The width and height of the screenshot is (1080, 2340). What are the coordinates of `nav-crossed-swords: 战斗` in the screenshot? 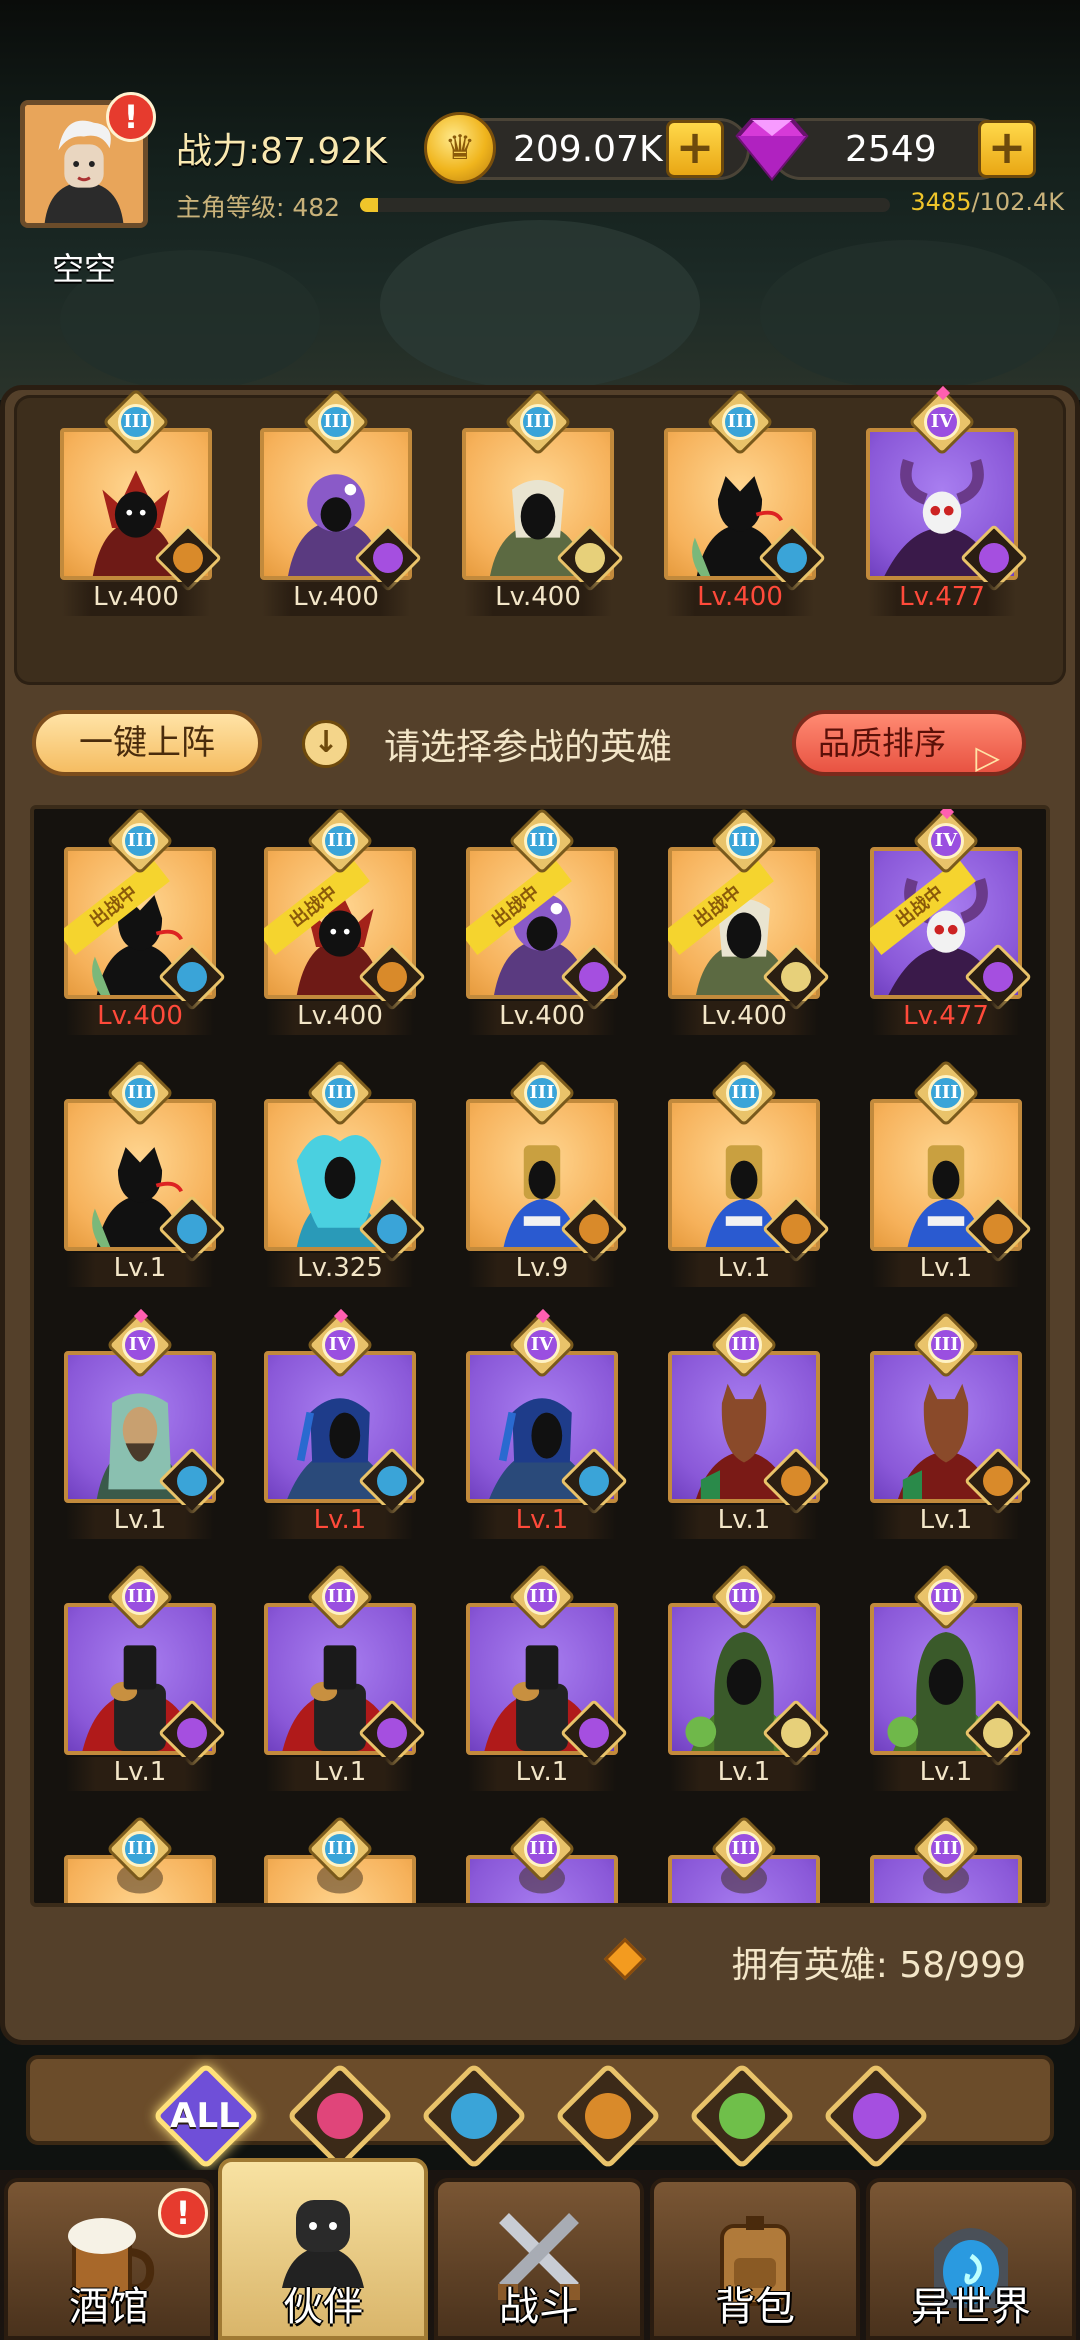 It's located at (539, 2259).